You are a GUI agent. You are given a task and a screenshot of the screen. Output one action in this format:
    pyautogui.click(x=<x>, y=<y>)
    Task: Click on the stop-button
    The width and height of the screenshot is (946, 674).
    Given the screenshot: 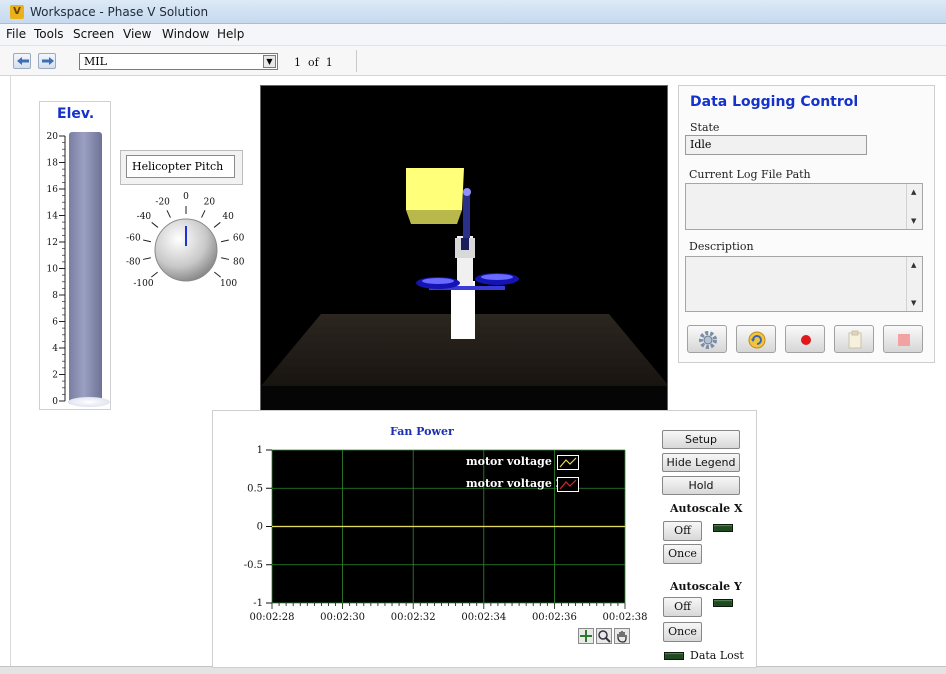 What is the action you would take?
    pyautogui.click(x=903, y=339)
    